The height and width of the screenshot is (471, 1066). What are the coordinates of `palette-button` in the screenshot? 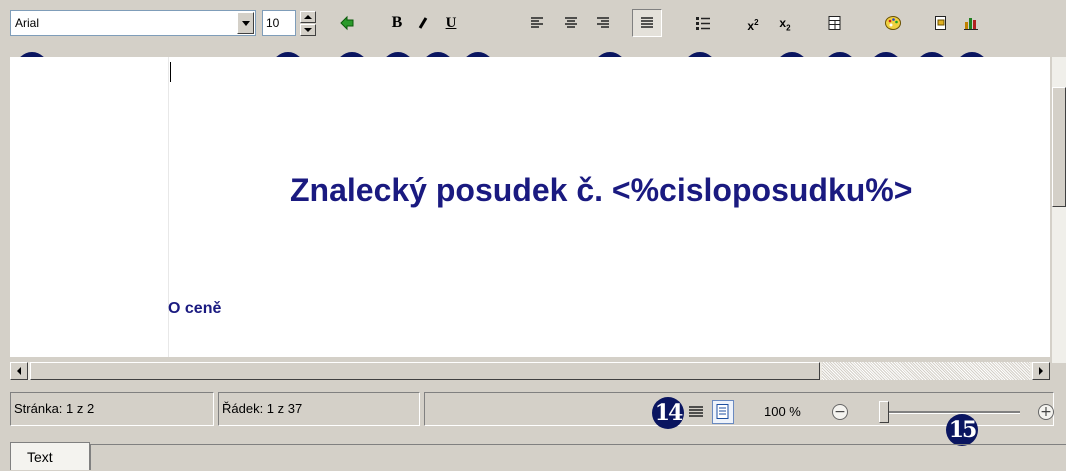 It's located at (893, 23).